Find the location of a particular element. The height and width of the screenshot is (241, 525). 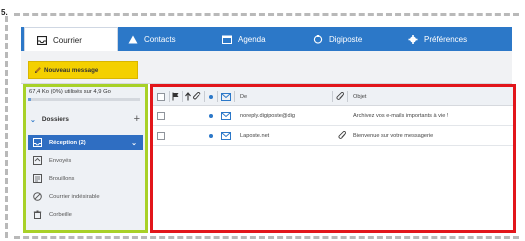

spam-icon is located at coordinates (37, 196).